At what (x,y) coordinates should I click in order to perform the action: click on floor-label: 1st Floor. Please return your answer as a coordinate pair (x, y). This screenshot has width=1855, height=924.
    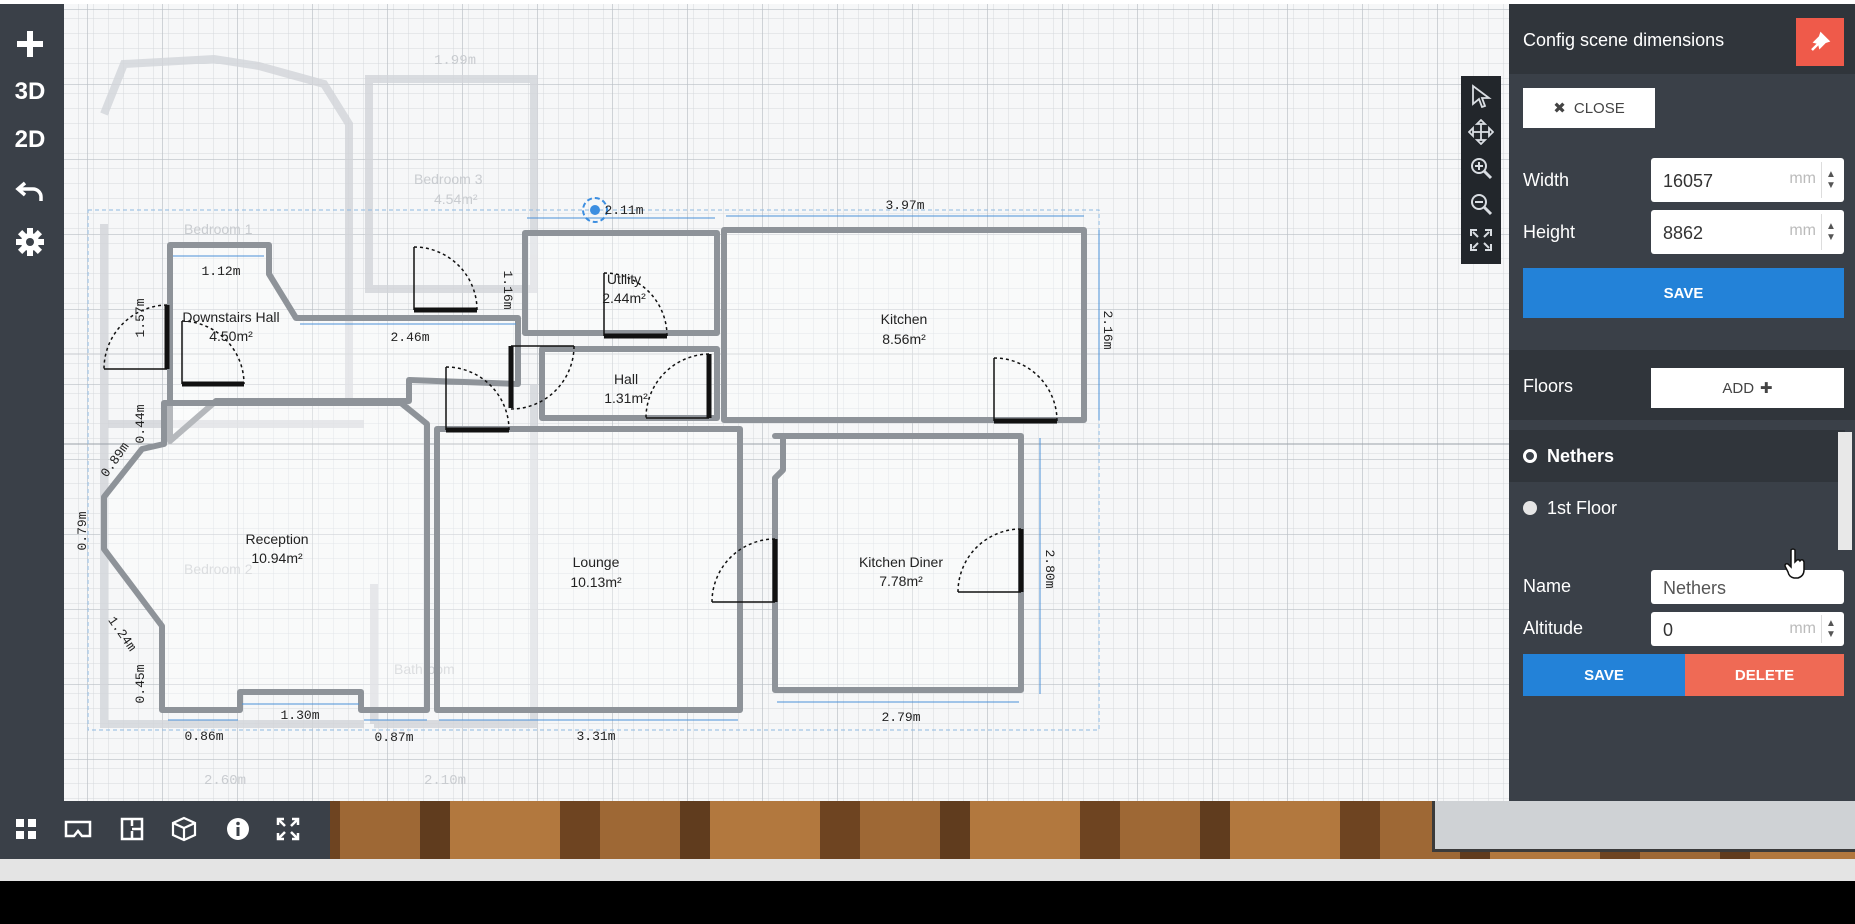
    Looking at the image, I should click on (1582, 507).